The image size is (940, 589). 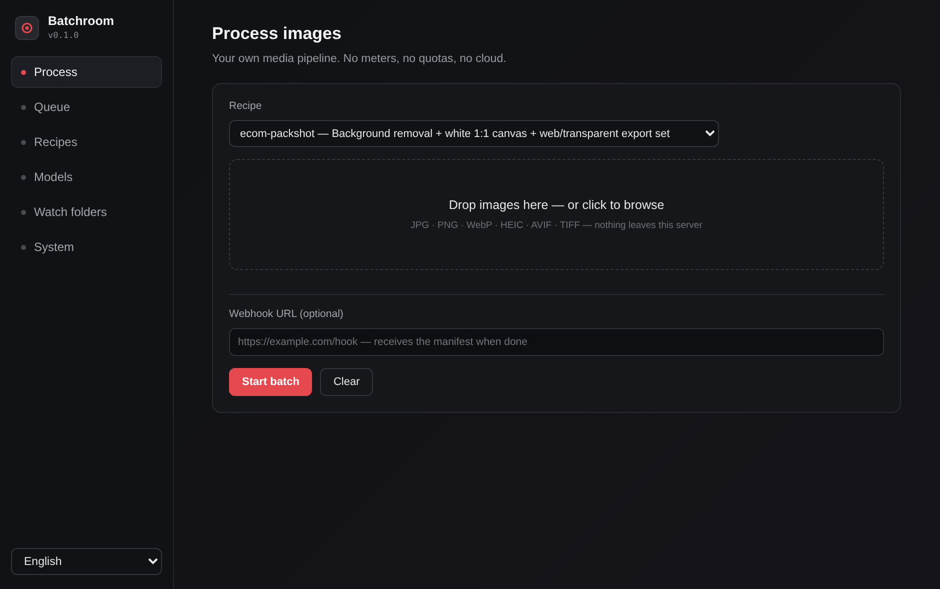 What do you see at coordinates (86, 72) in the screenshot?
I see `nav-item: Process` at bounding box center [86, 72].